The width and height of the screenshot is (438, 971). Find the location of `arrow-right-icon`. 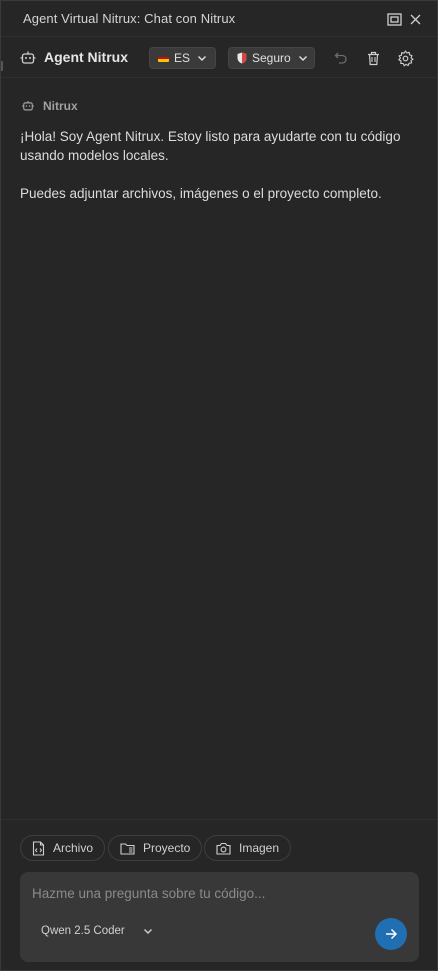

arrow-right-icon is located at coordinates (392, 934).